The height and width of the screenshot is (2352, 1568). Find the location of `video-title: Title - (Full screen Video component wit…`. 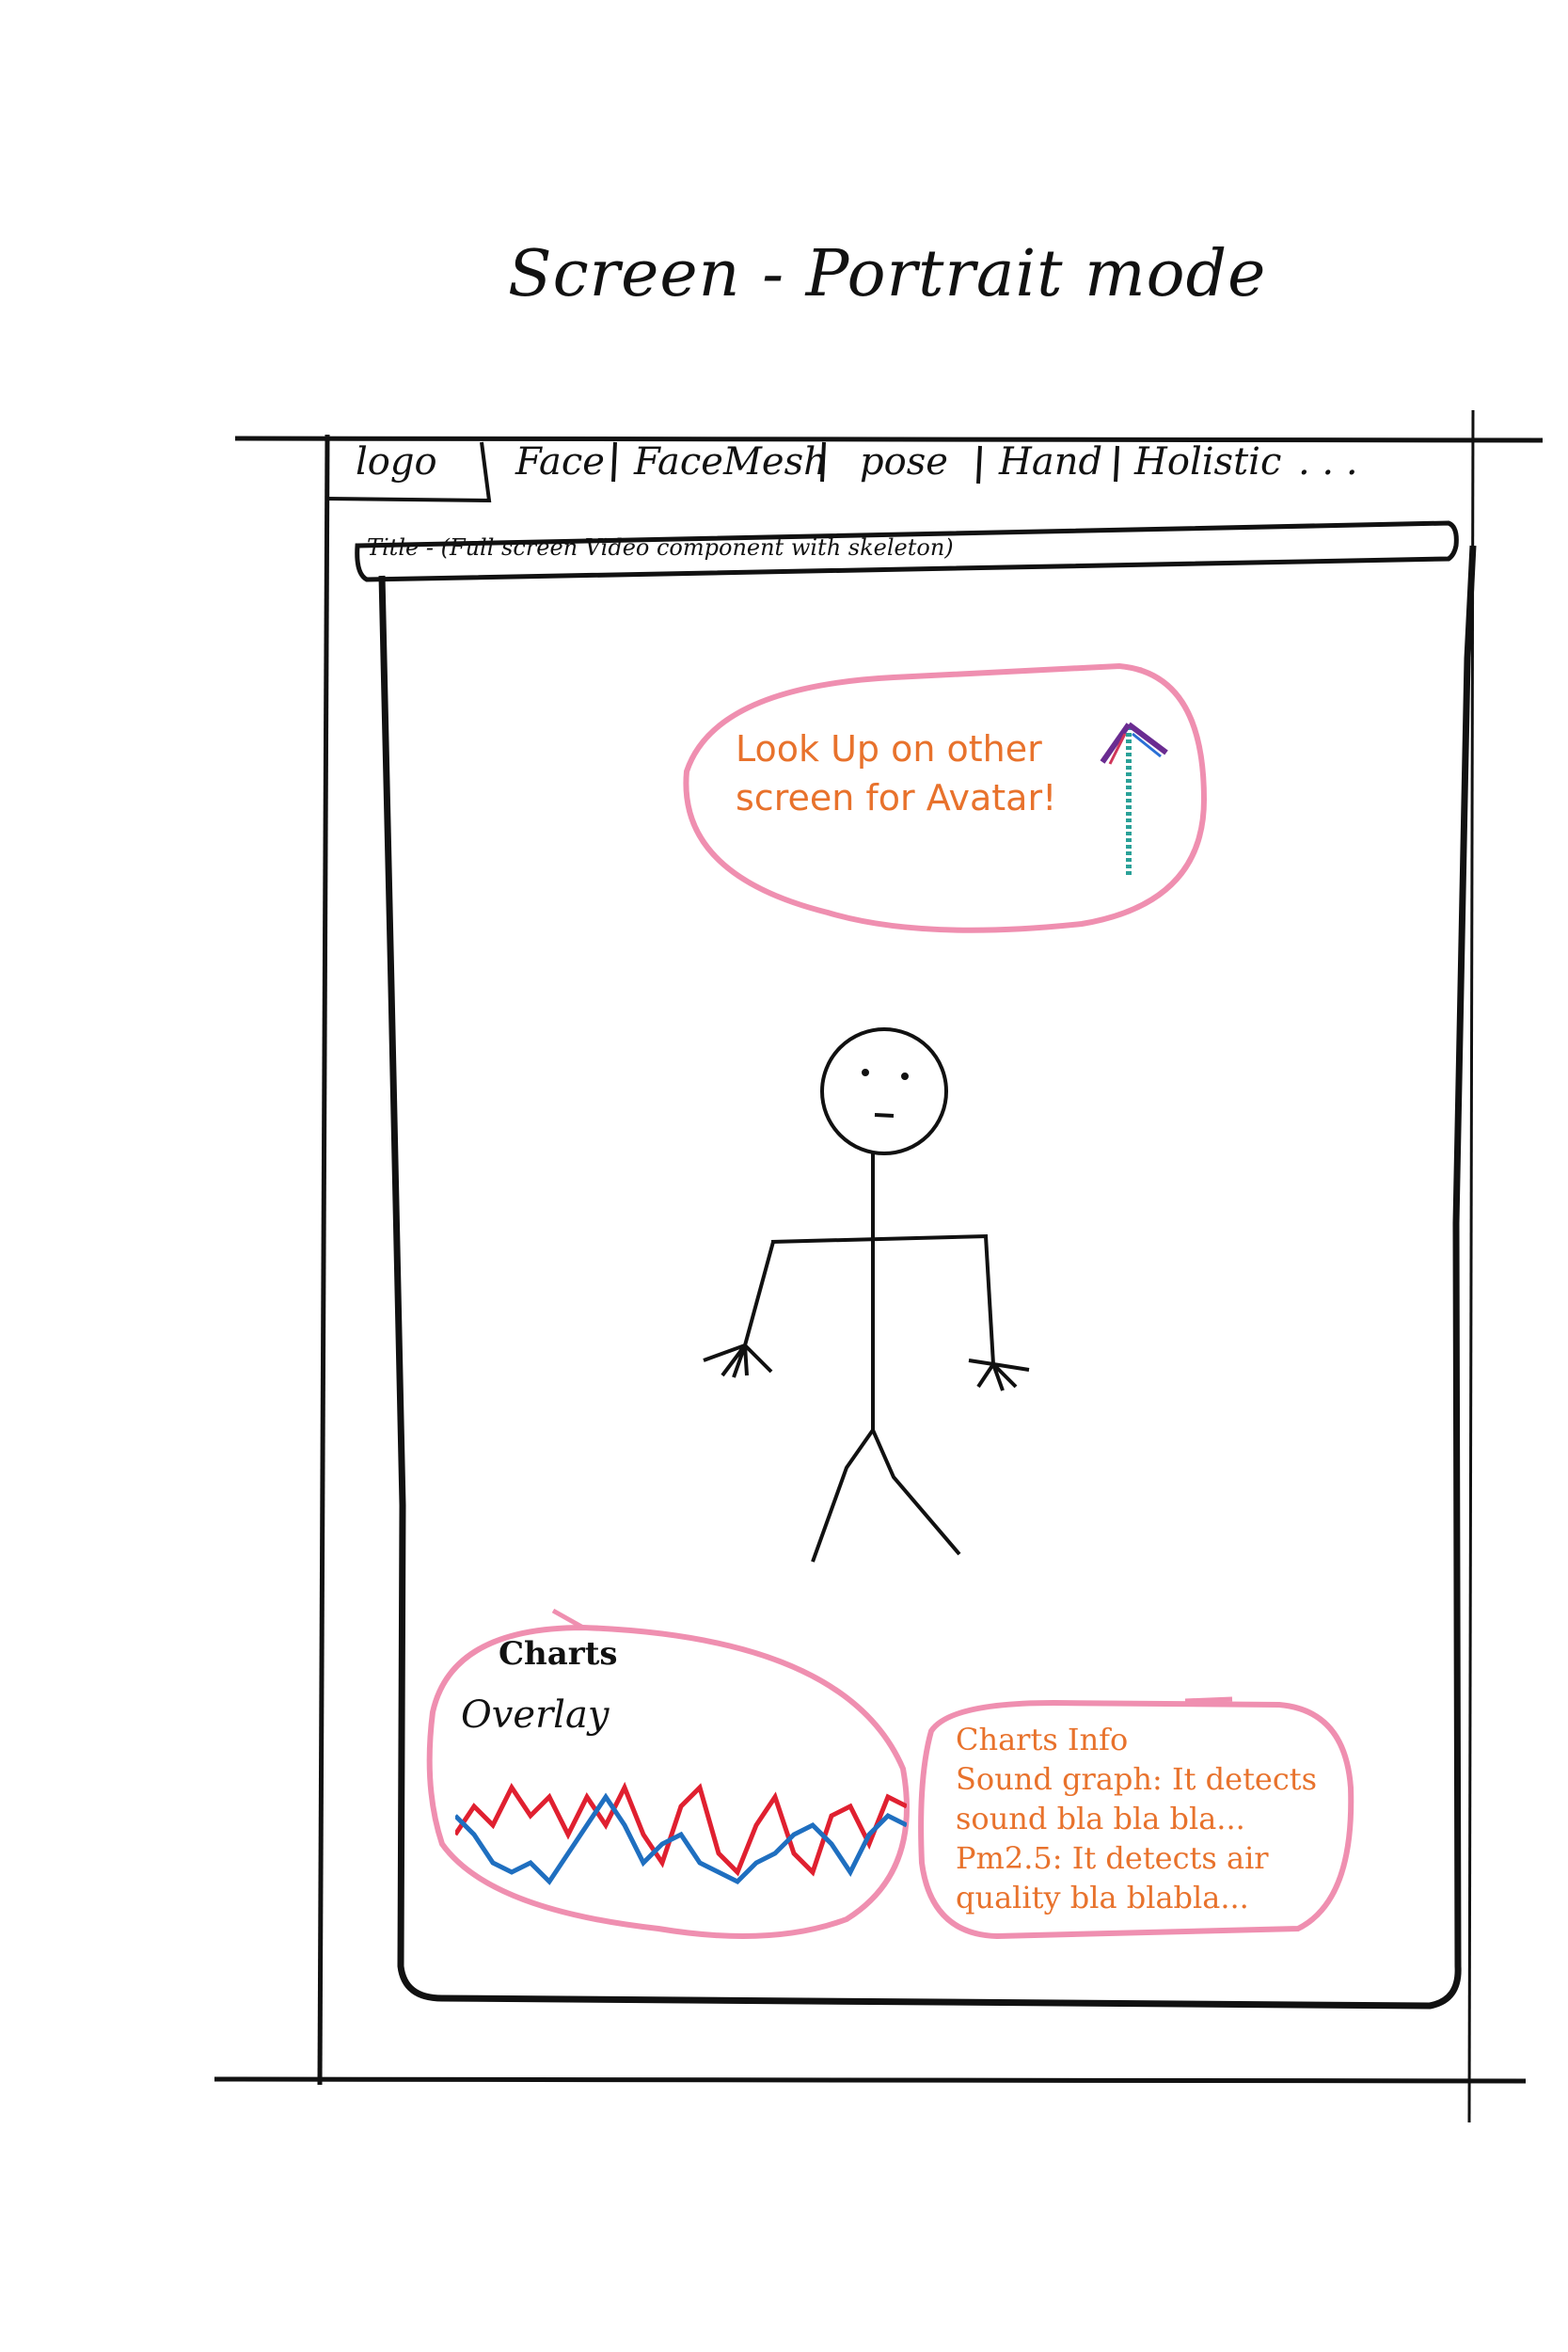

video-title: Title - (Full screen Video component wit… is located at coordinates (661, 547).